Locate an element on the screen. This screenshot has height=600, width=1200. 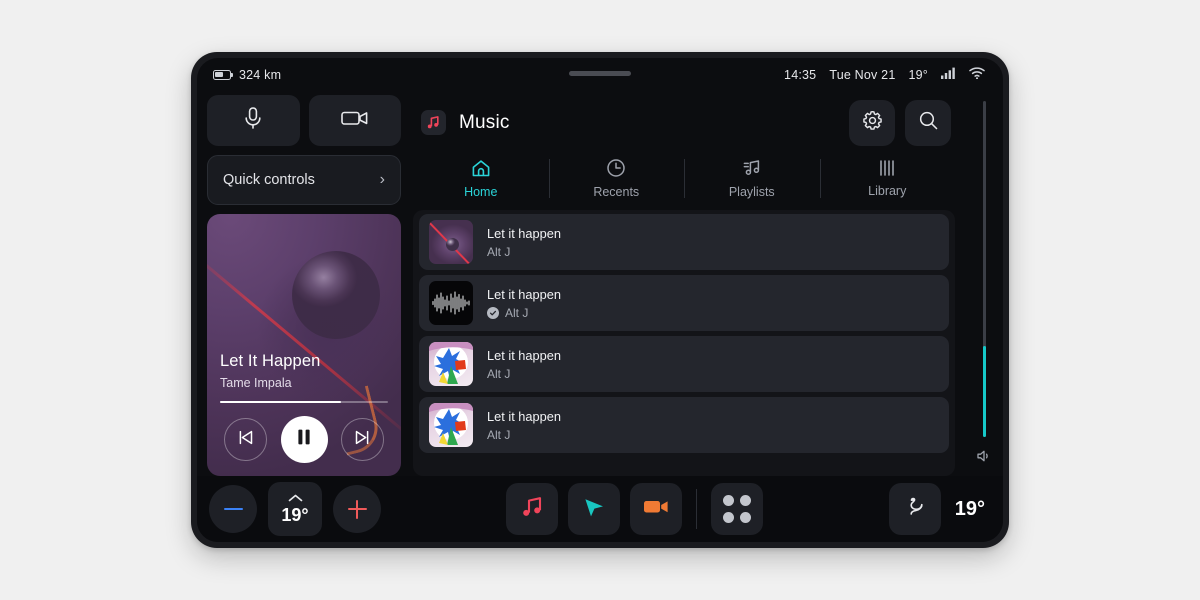
date-text: Tue Nov 21 is located at coordinates (862, 74).